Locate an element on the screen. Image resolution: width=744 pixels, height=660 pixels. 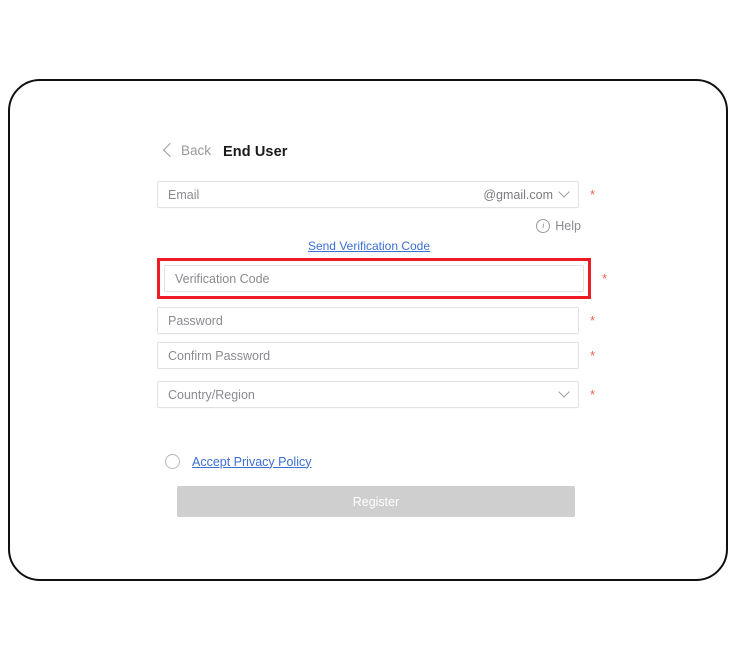
password-input: Password is located at coordinates (368, 320).